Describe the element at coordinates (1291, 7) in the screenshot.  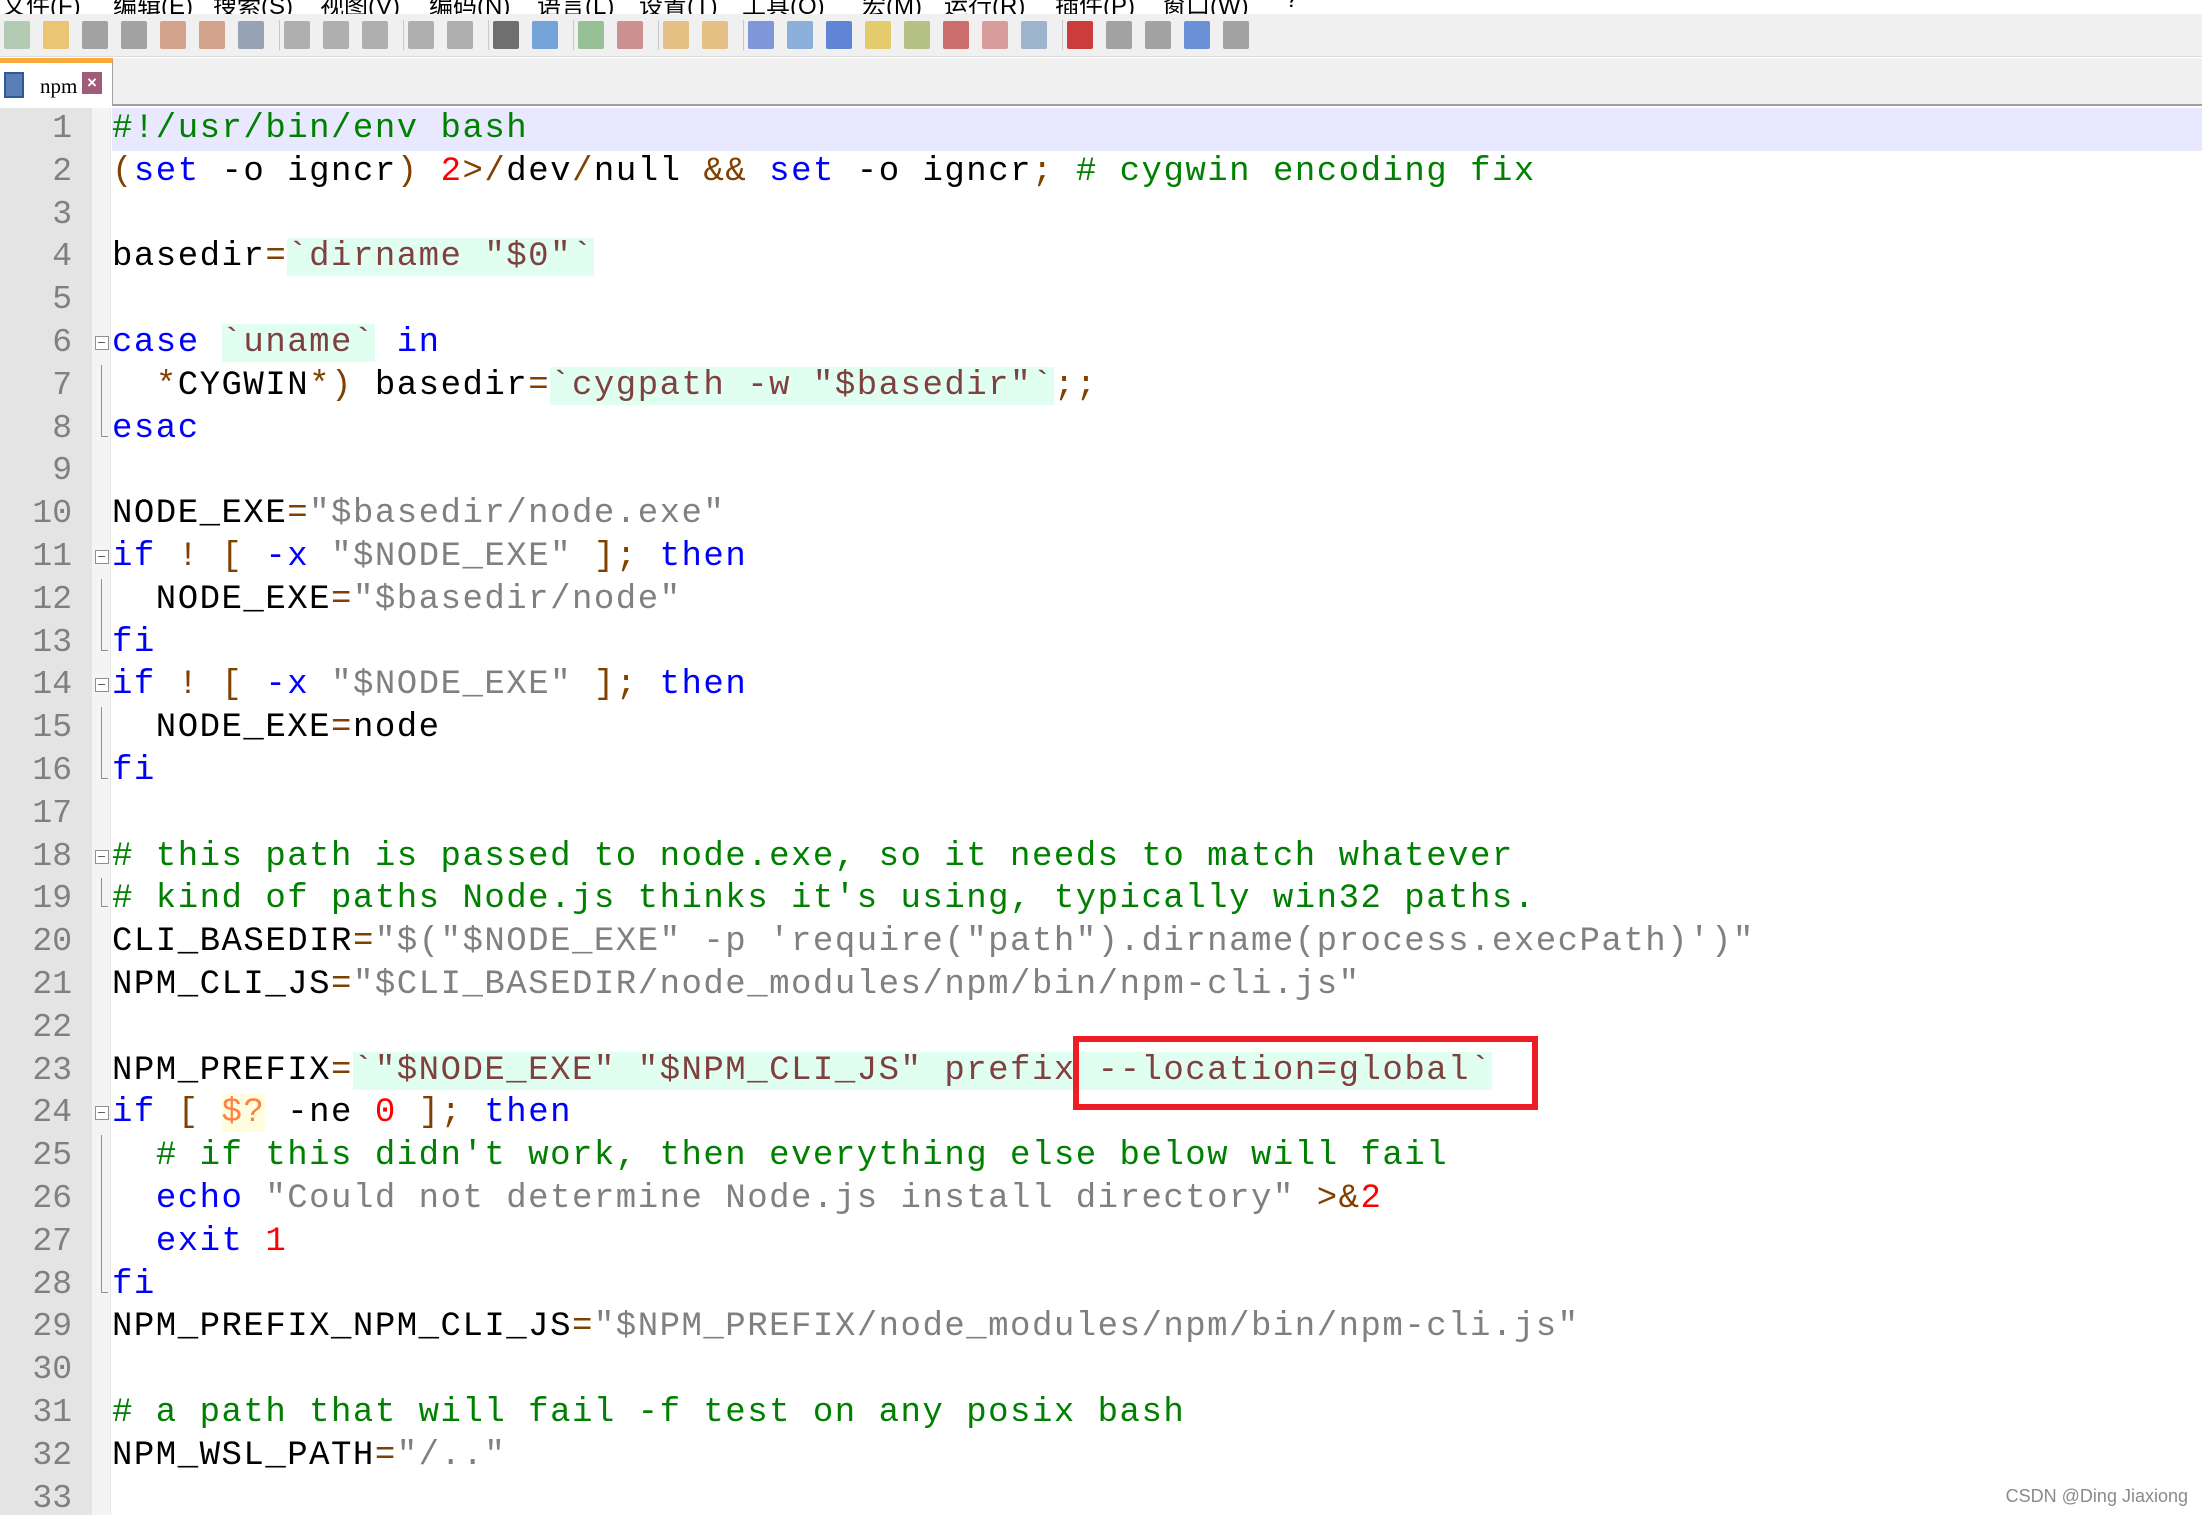
I see `menu-item: ?` at that location.